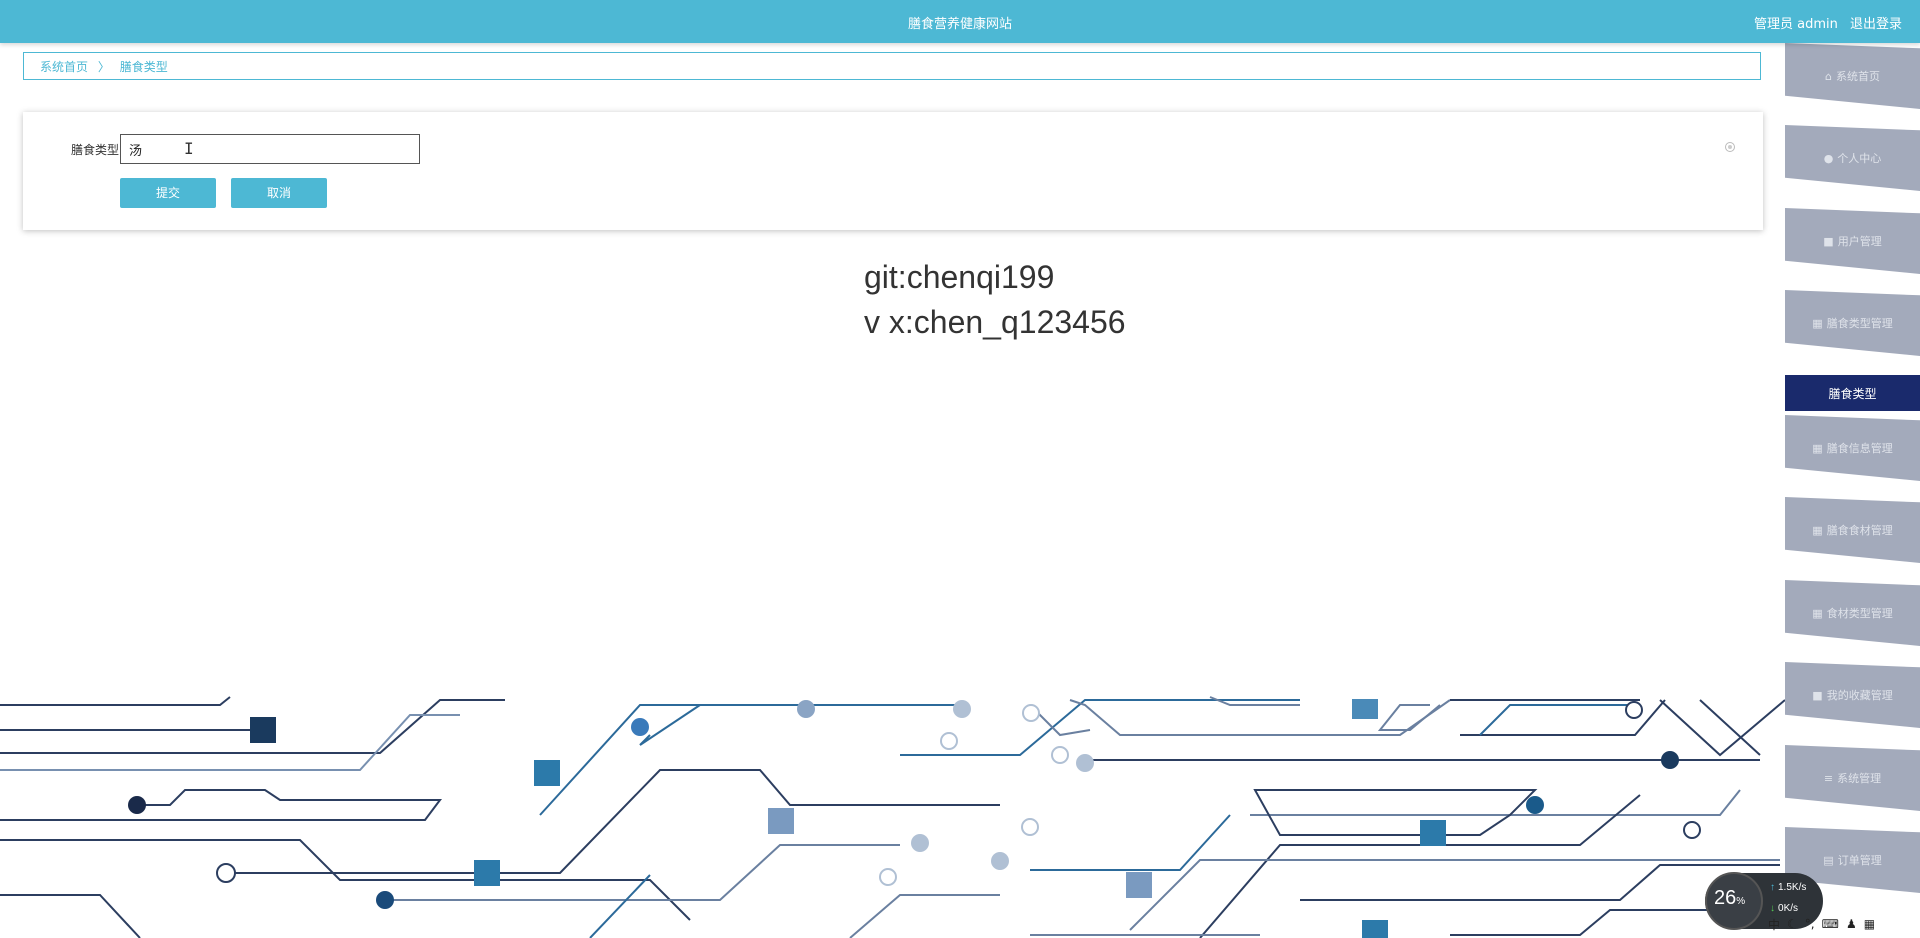  Describe the element at coordinates (1828, 158) in the screenshot. I see `user-icon: ●` at that location.